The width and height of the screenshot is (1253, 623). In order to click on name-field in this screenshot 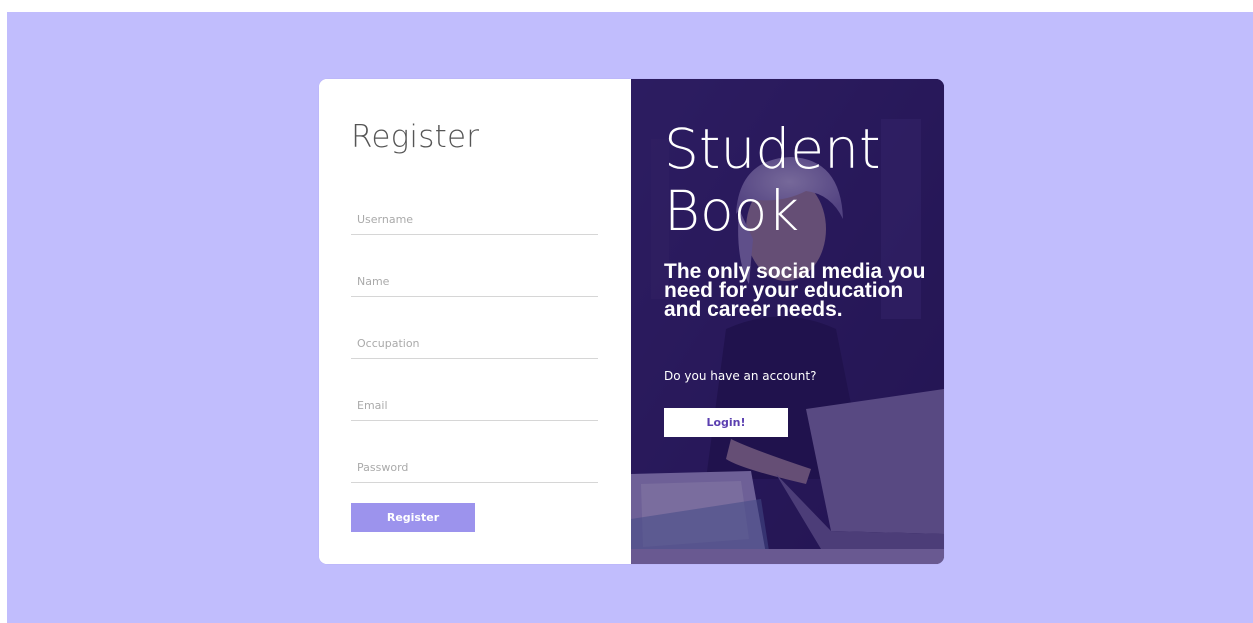, I will do `click(474, 282)`.